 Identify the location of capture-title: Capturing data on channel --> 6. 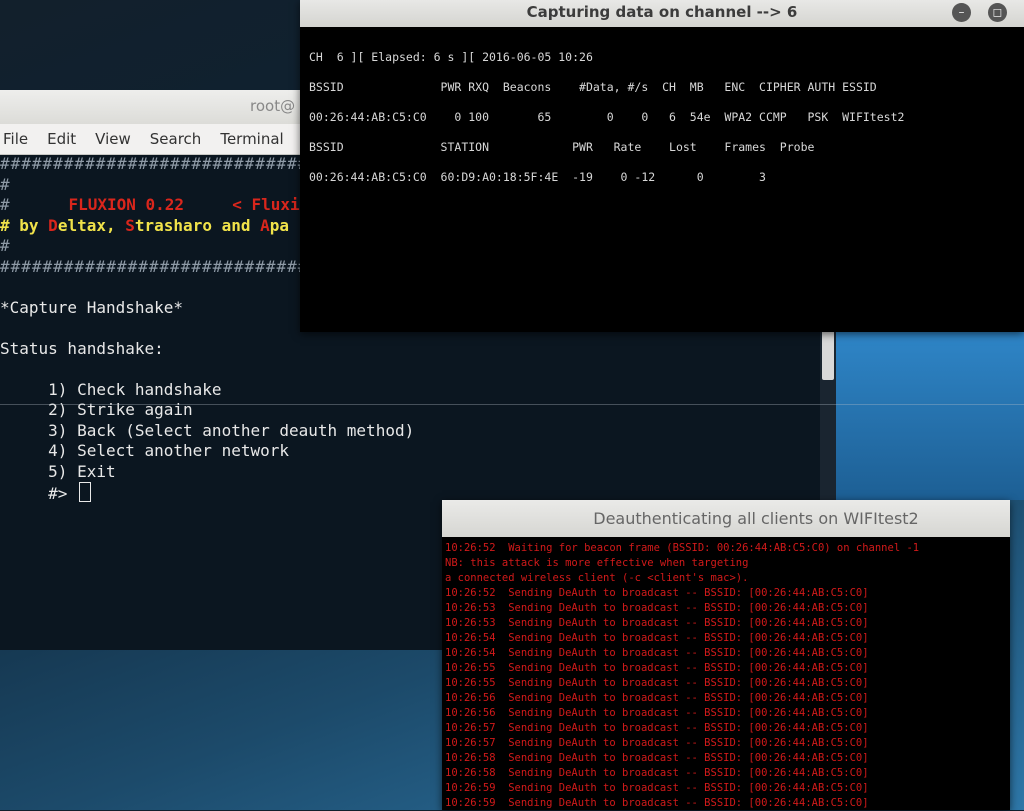
(662, 12).